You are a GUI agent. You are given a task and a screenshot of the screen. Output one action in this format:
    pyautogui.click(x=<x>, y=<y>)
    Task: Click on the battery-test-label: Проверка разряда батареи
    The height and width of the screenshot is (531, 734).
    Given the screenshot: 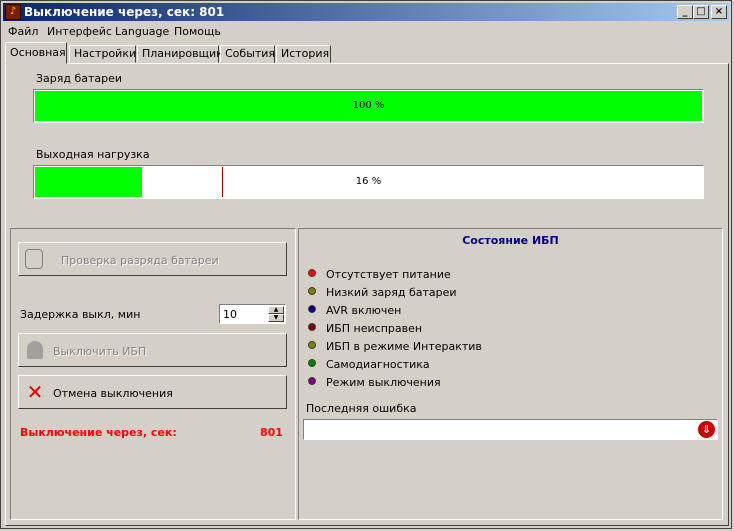 What is the action you would take?
    pyautogui.click(x=140, y=260)
    